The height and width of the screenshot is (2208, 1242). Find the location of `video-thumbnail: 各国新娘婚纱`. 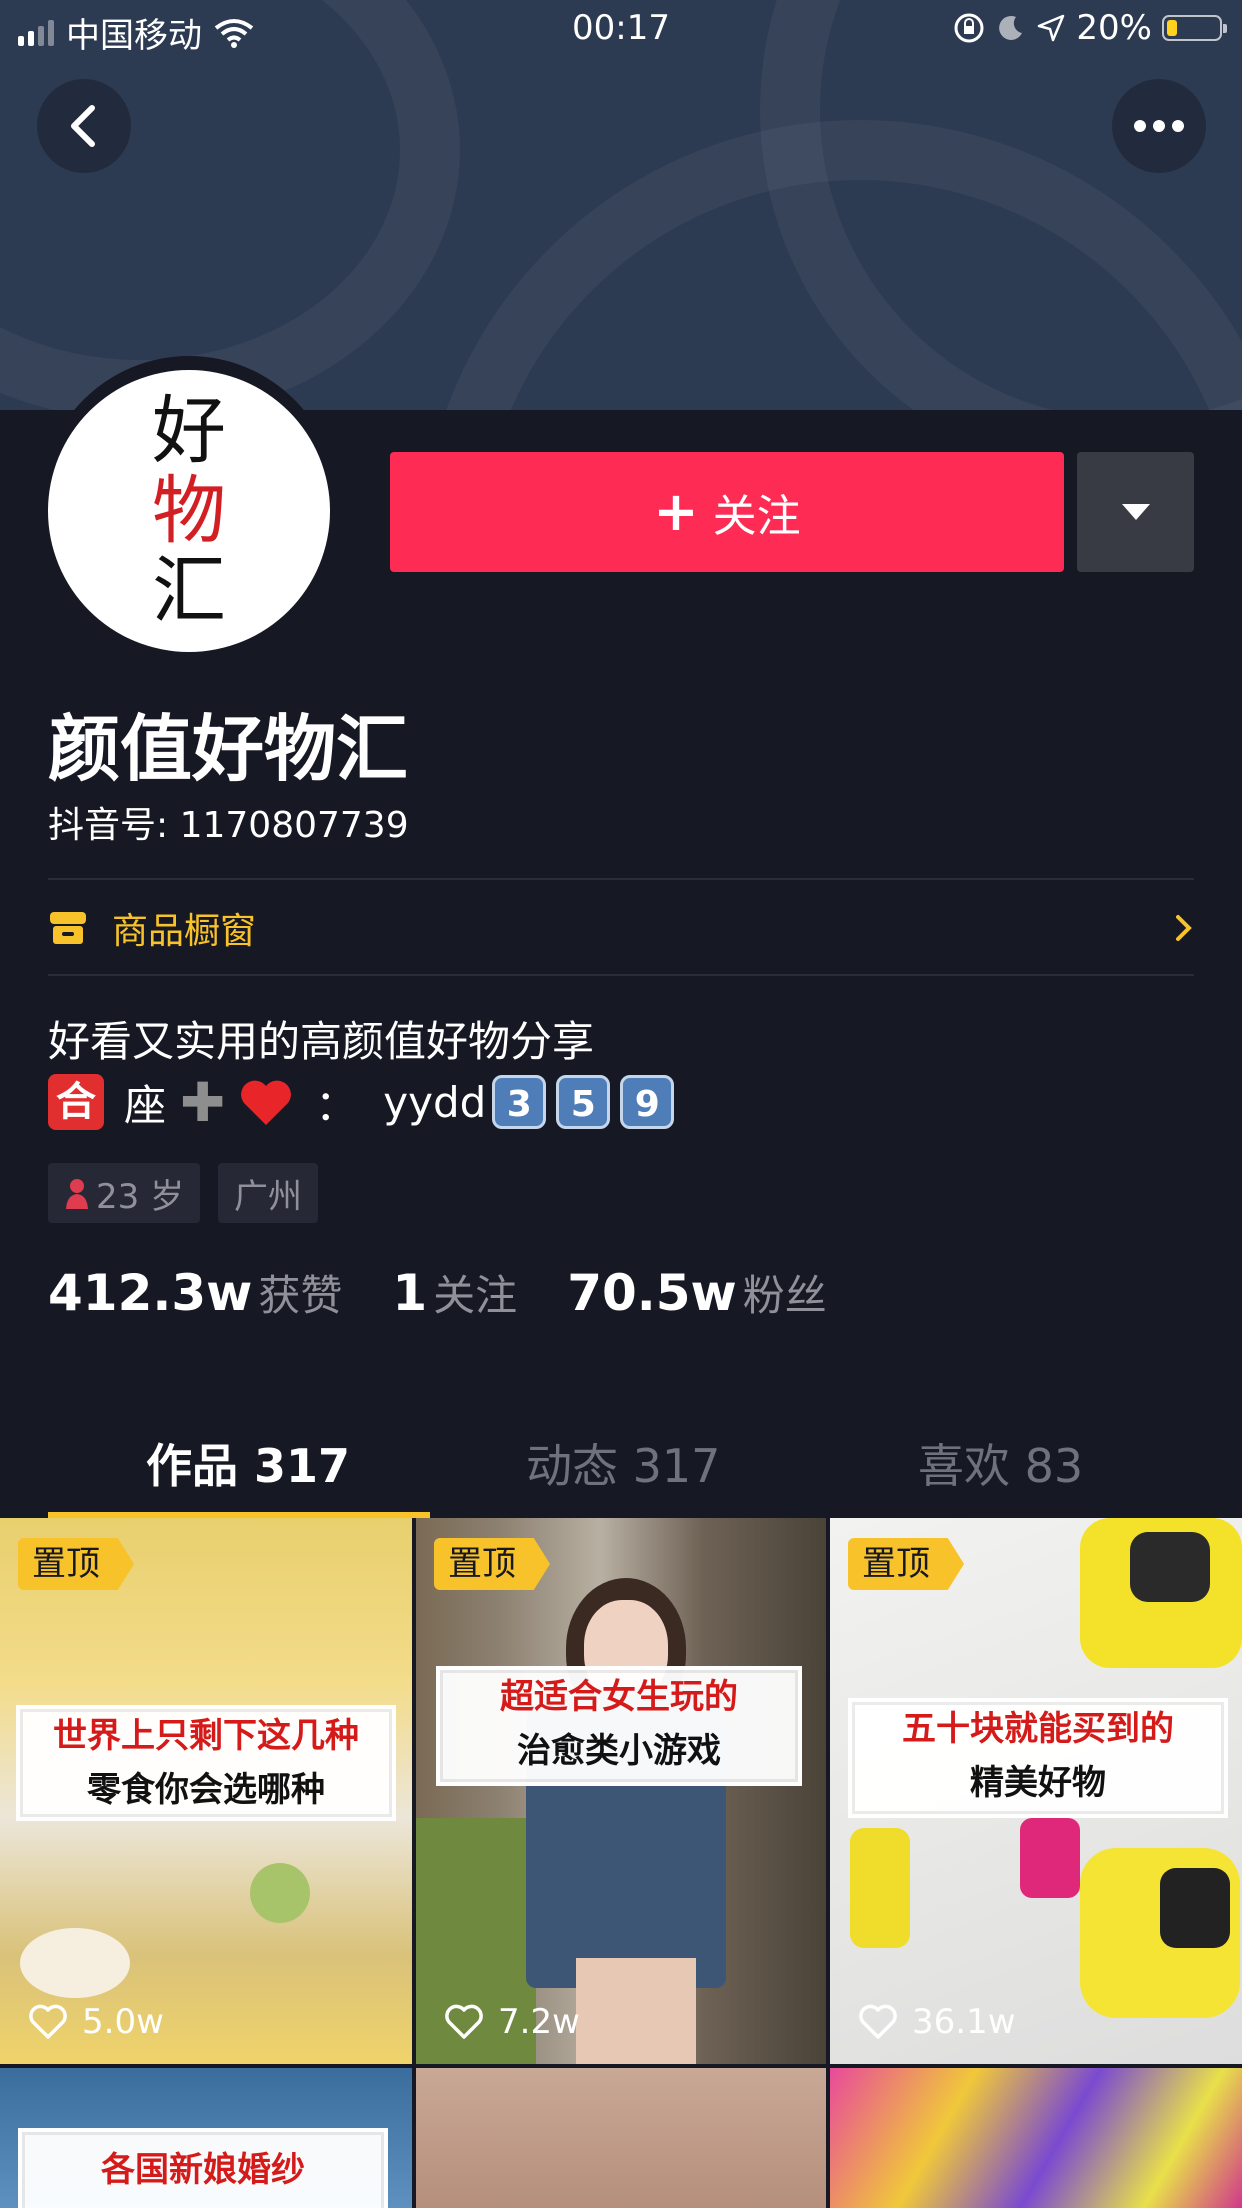

video-thumbnail: 各国新娘婚纱 is located at coordinates (206, 2138).